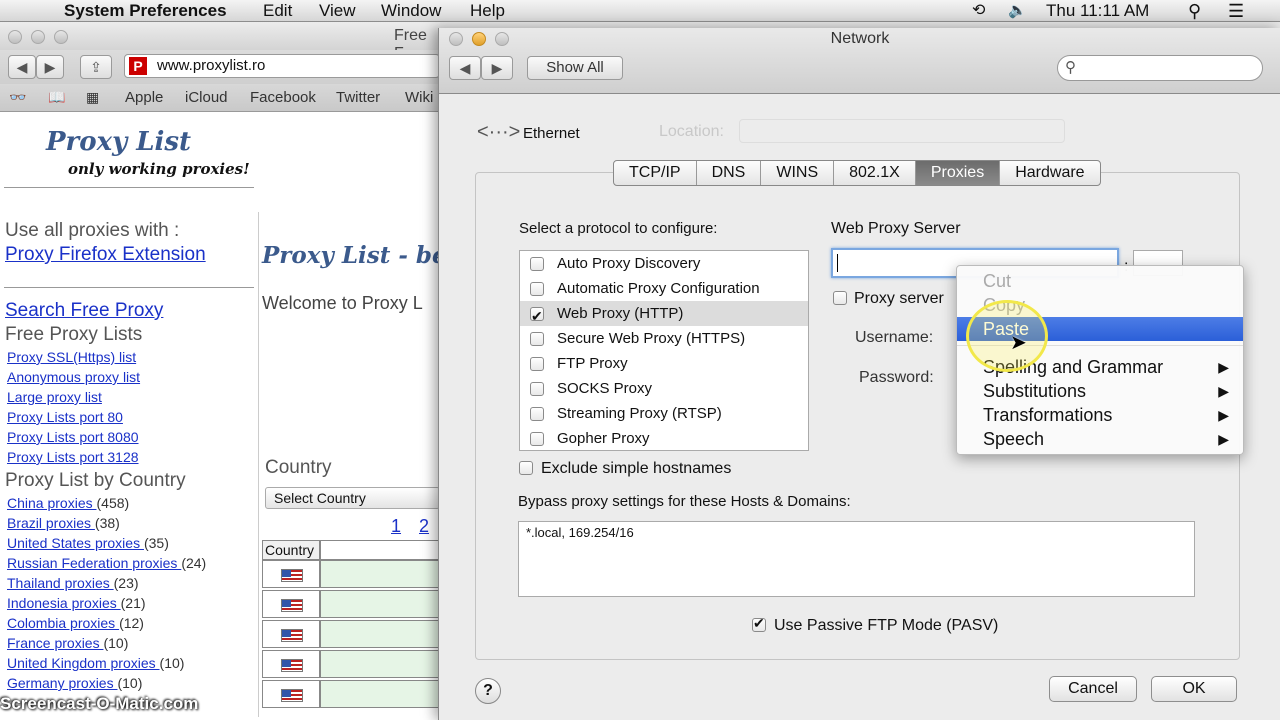 The width and height of the screenshot is (1280, 720). Describe the element at coordinates (352, 498) in the screenshot. I see `country-select: Select Country` at that location.